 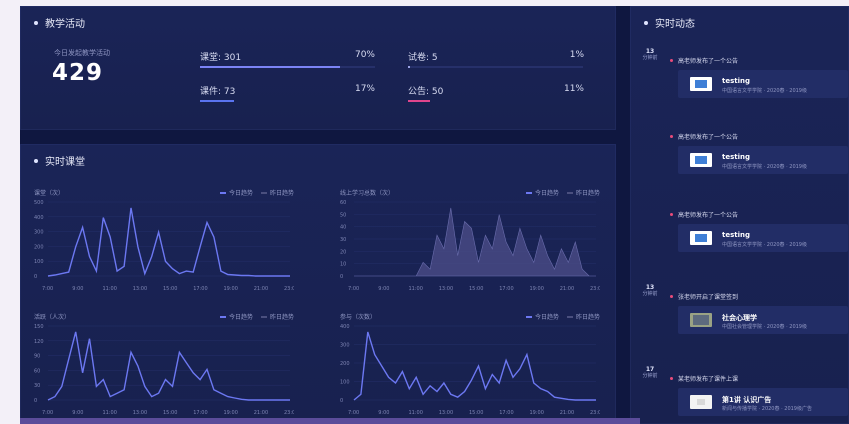 What do you see at coordinates (495, 67) in the screenshot?
I see `metric-exam-bar` at bounding box center [495, 67].